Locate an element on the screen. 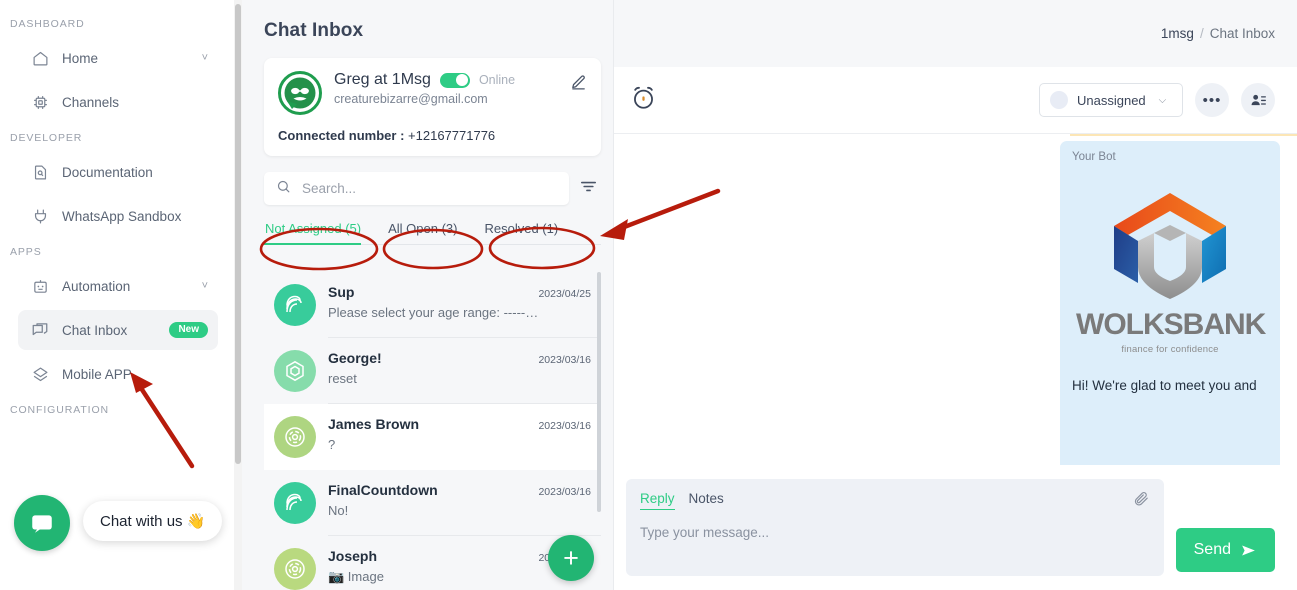  chat-list-scrollbar-thumb is located at coordinates (599, 392).